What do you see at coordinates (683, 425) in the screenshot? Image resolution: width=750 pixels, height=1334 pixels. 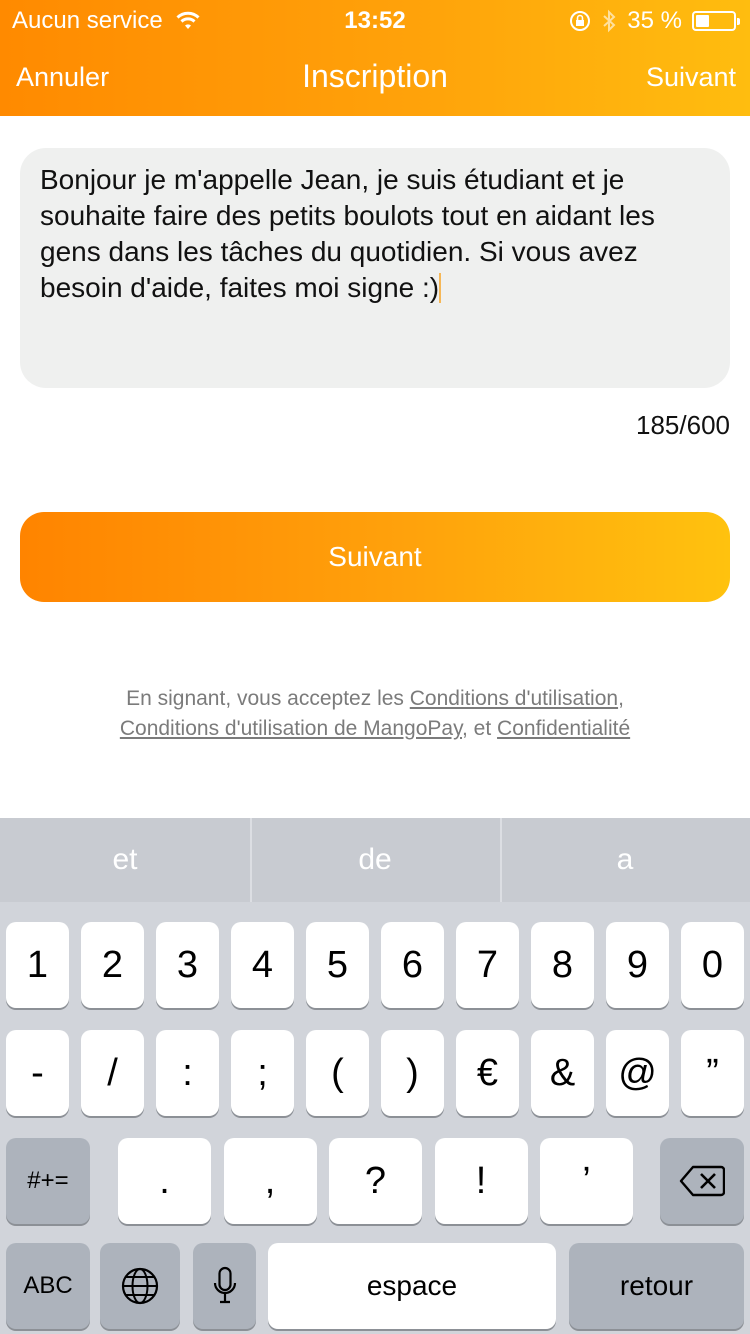 I see `character-counter: 185/600` at bounding box center [683, 425].